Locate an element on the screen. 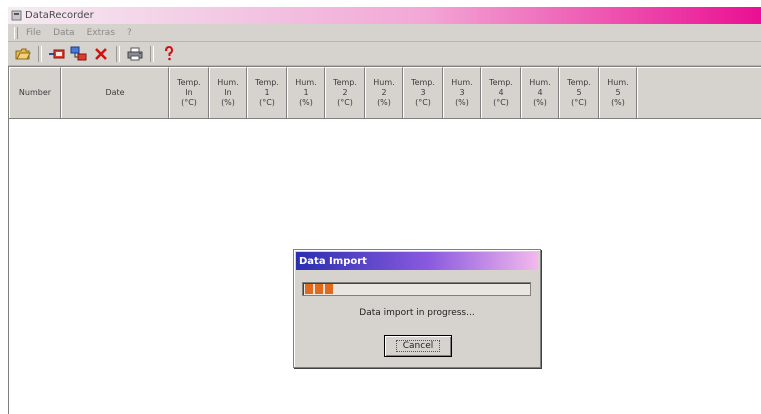  cancel-button-label: Cancel is located at coordinates (418, 346).